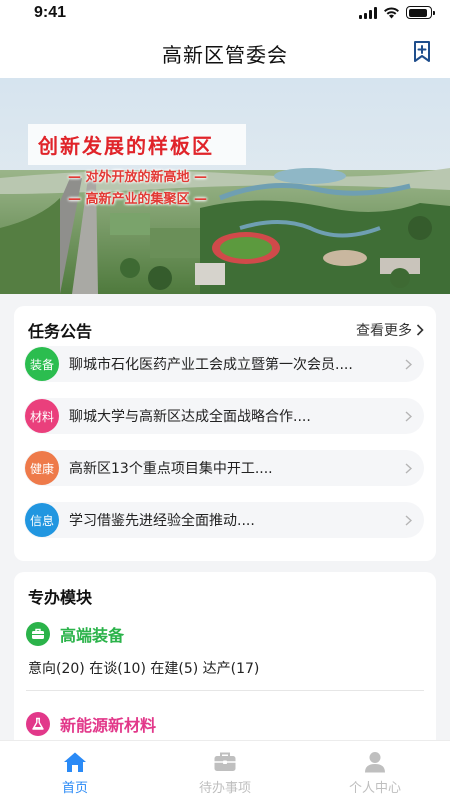 The height and width of the screenshot is (800, 450). Describe the element at coordinates (42, 468) in the screenshot. I see `notice-badge: 健康` at that location.